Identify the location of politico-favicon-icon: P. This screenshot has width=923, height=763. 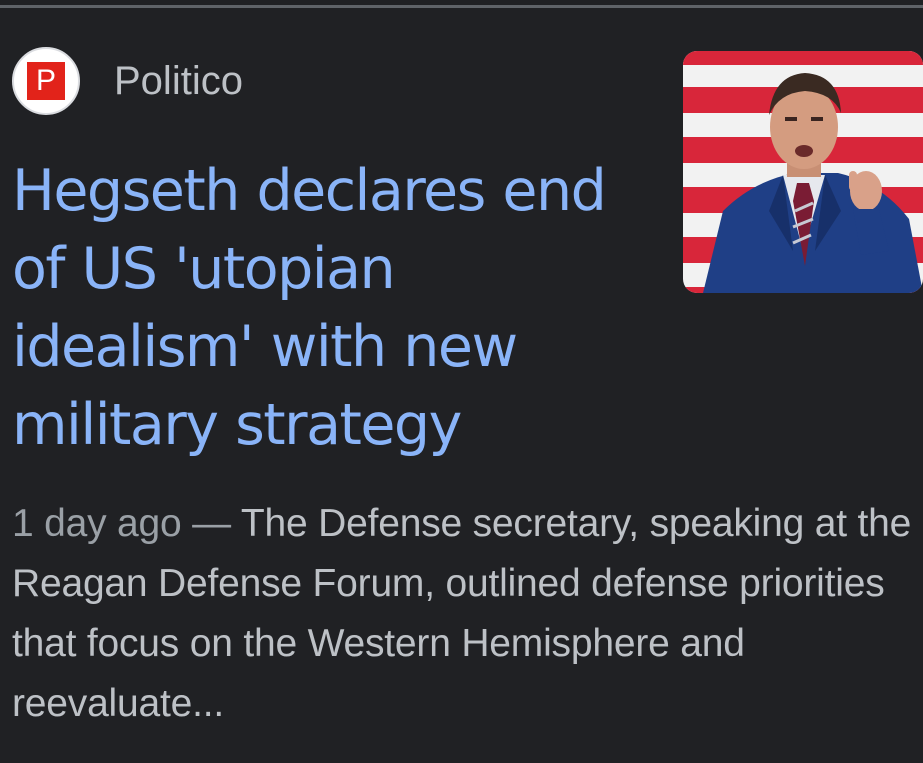
(46, 81).